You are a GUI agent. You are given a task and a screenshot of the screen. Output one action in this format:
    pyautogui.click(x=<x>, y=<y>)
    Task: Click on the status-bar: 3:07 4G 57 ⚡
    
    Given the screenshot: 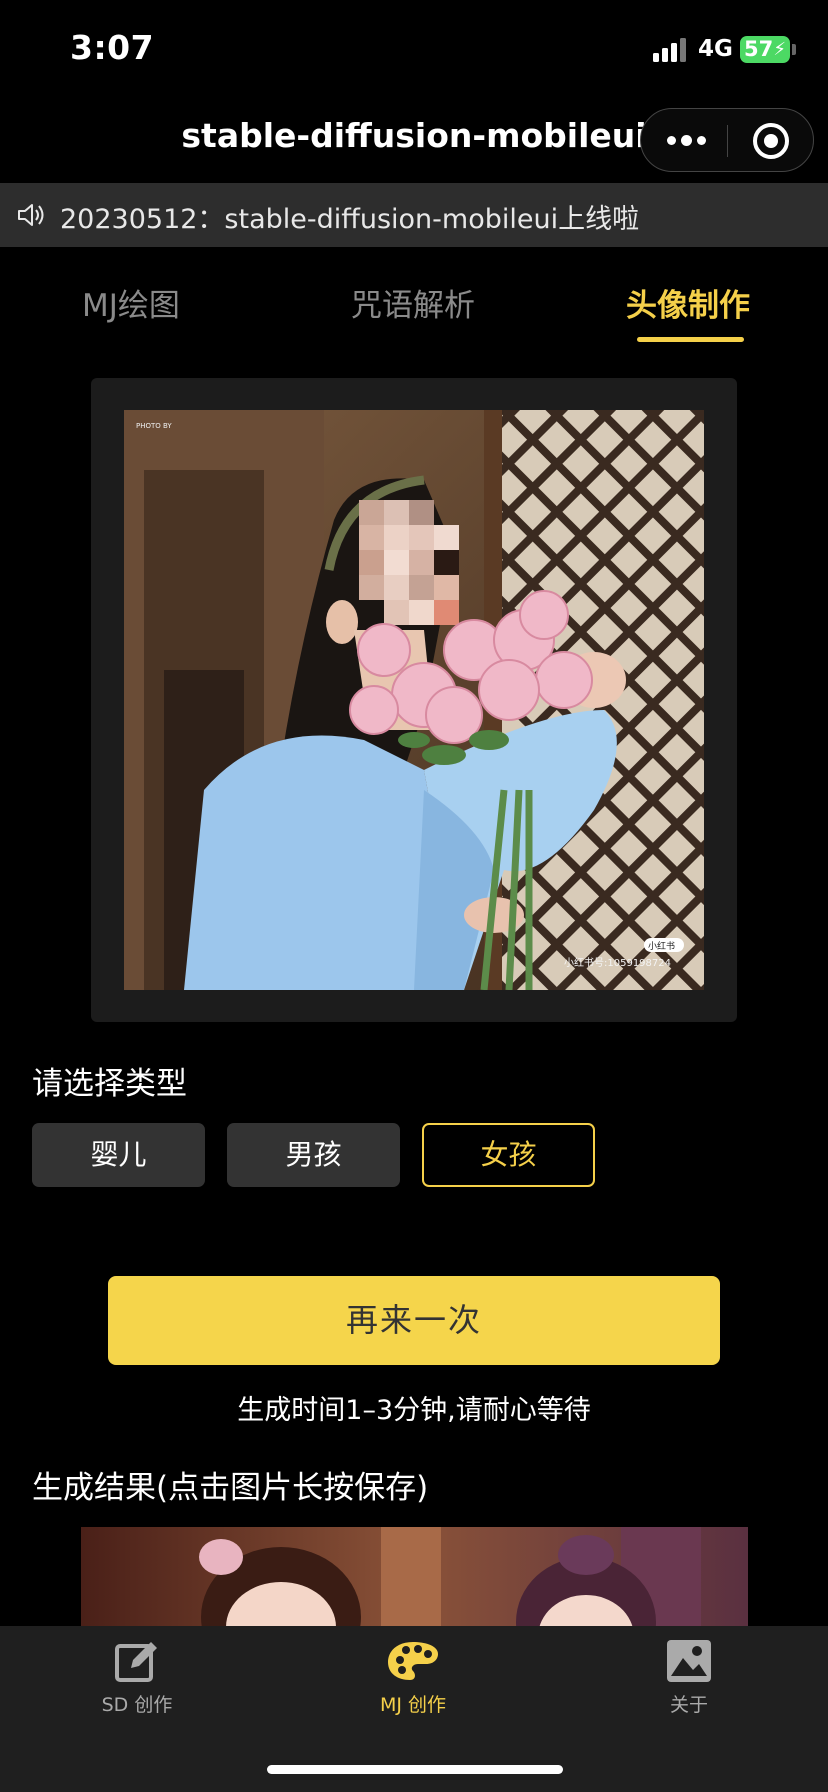 What is the action you would take?
    pyautogui.click(x=414, y=50)
    